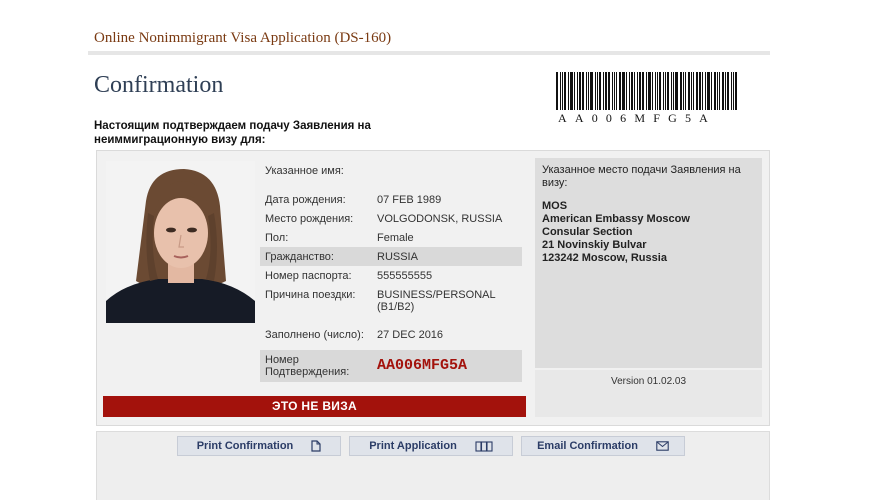 This screenshot has width=870, height=500. Describe the element at coordinates (180, 242) in the screenshot. I see `applicant-photo` at that location.